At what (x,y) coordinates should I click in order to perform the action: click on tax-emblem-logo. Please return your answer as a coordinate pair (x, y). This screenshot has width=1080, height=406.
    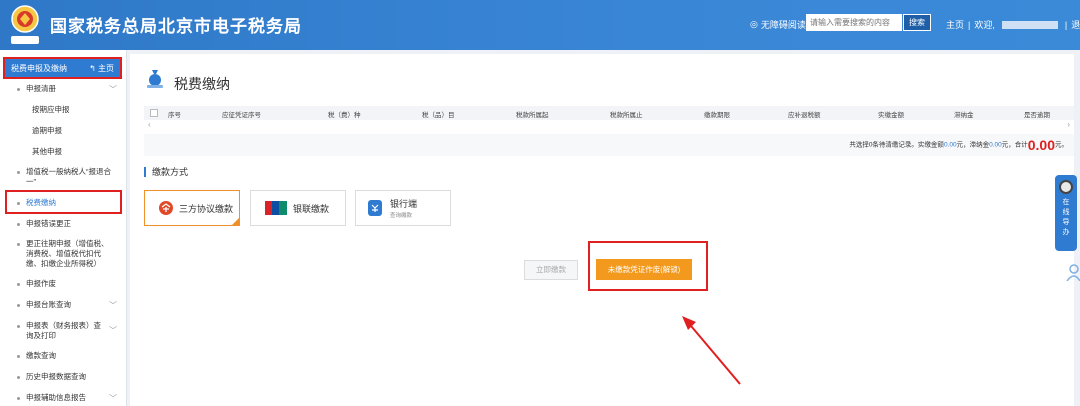
    Looking at the image, I should click on (25, 24).